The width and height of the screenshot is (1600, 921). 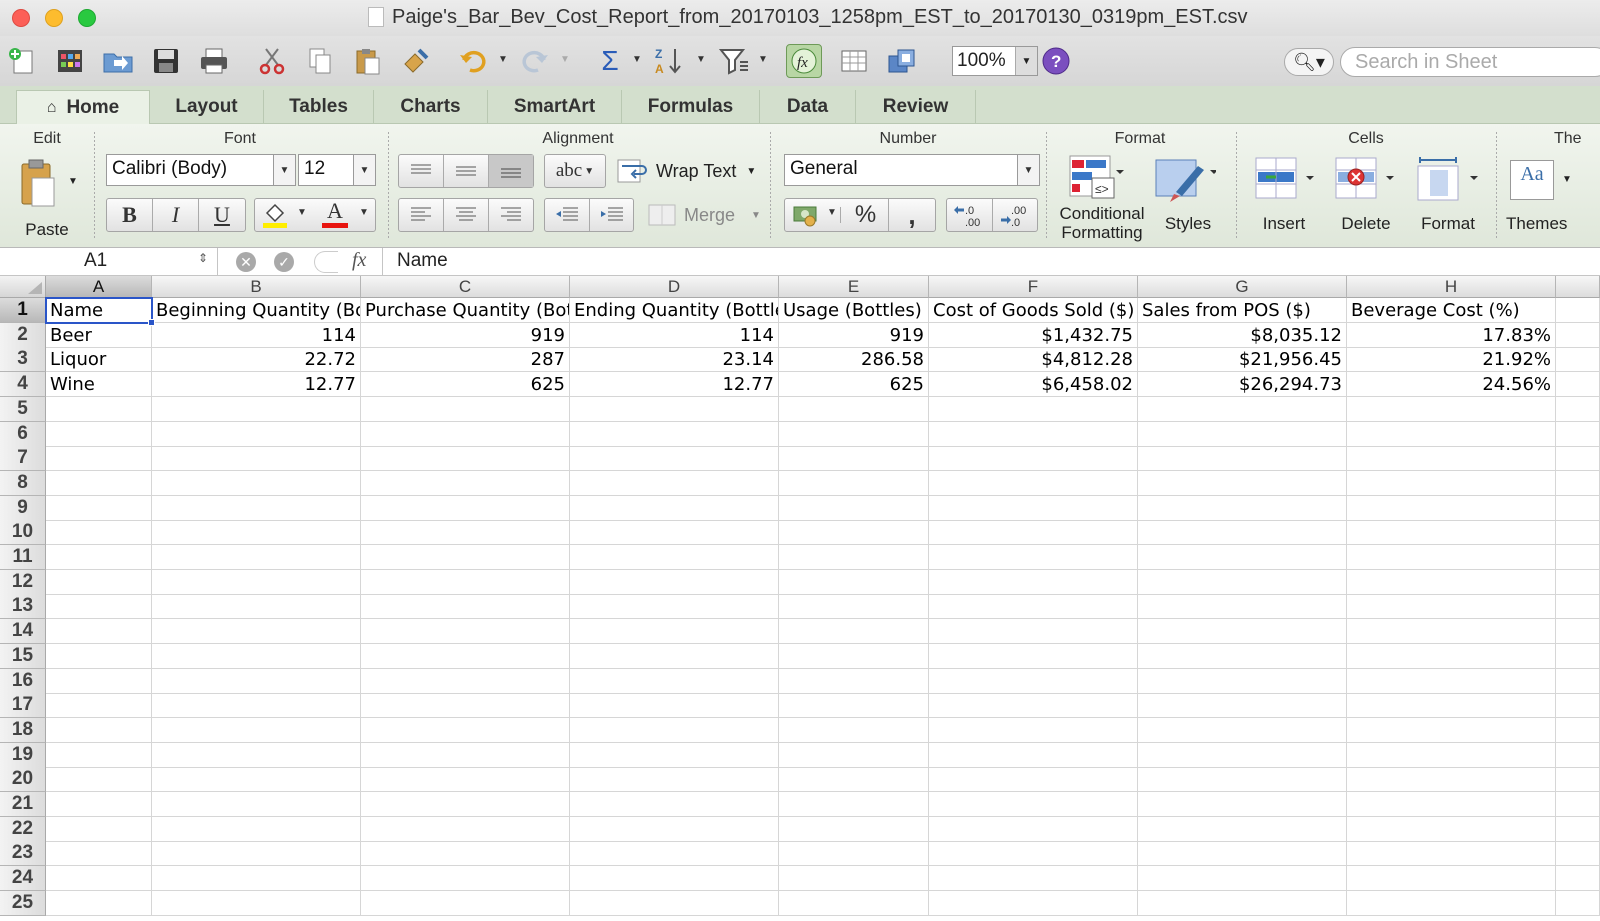 What do you see at coordinates (83, 107) in the screenshot?
I see `tab-home: ⌂ Home` at bounding box center [83, 107].